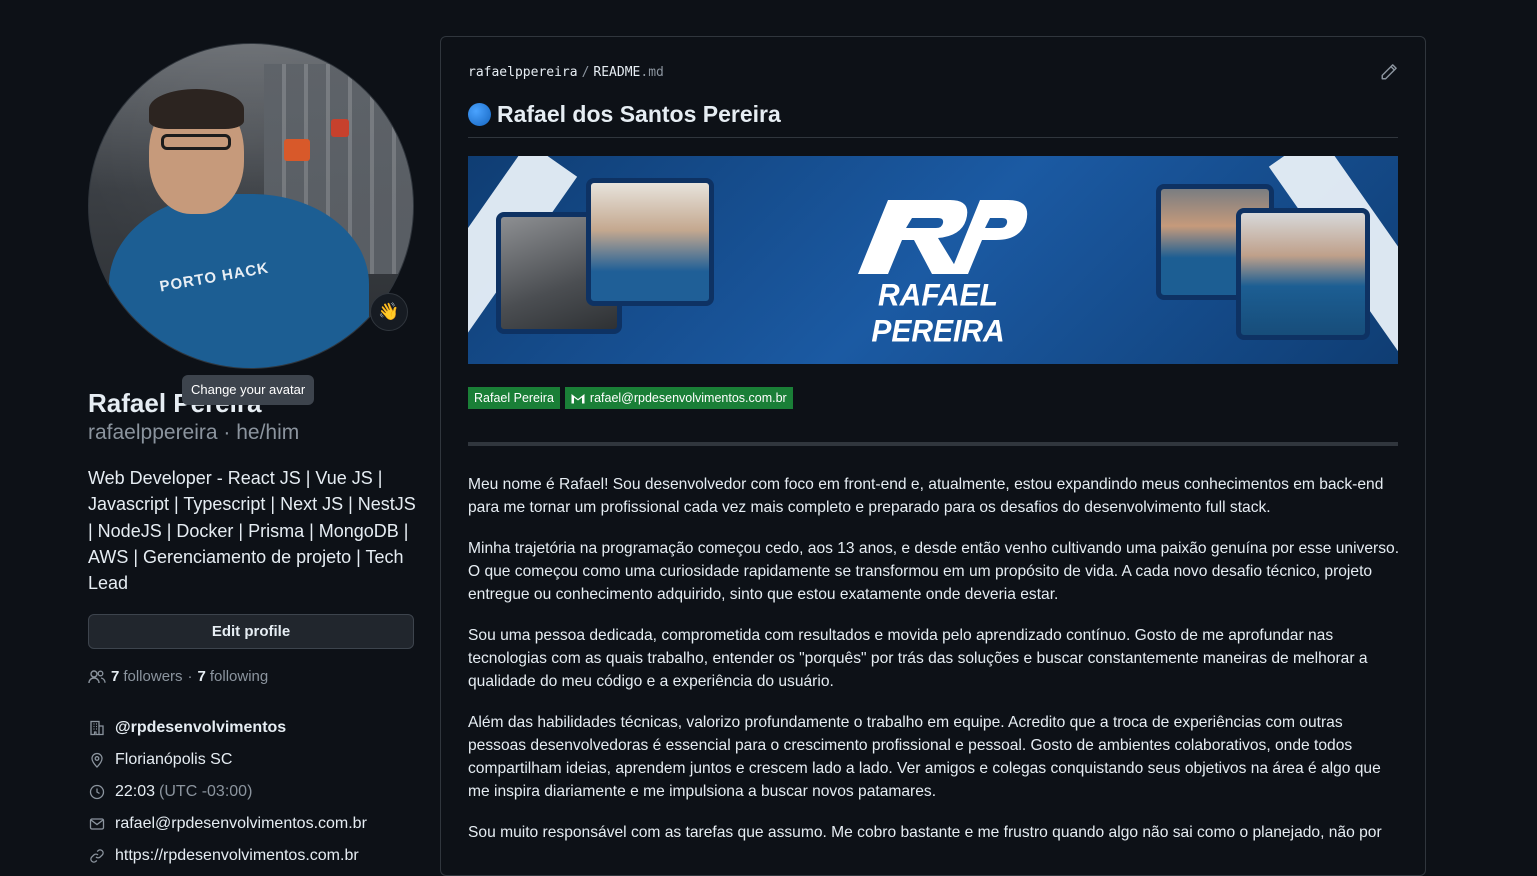 The width and height of the screenshot is (1537, 876). I want to click on wave-icon: 👋, so click(389, 311).